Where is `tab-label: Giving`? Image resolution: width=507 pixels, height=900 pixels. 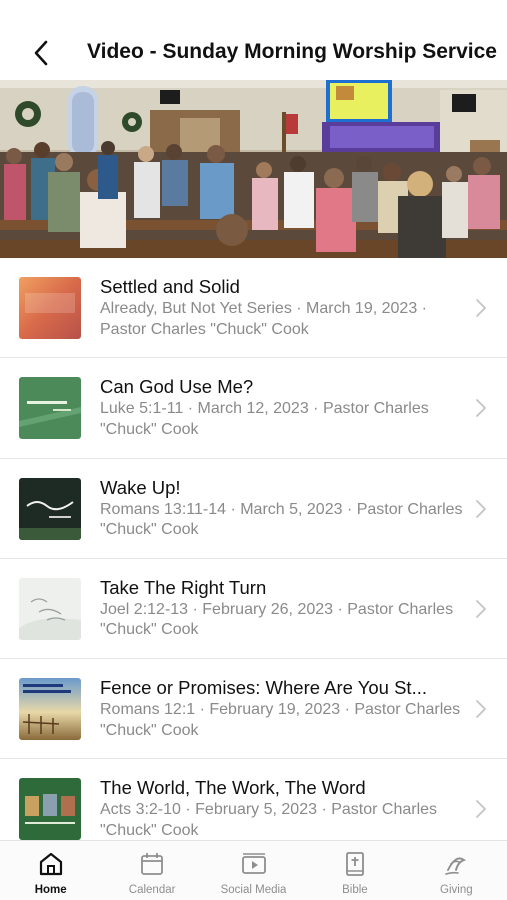 tab-label: Giving is located at coordinates (456, 890).